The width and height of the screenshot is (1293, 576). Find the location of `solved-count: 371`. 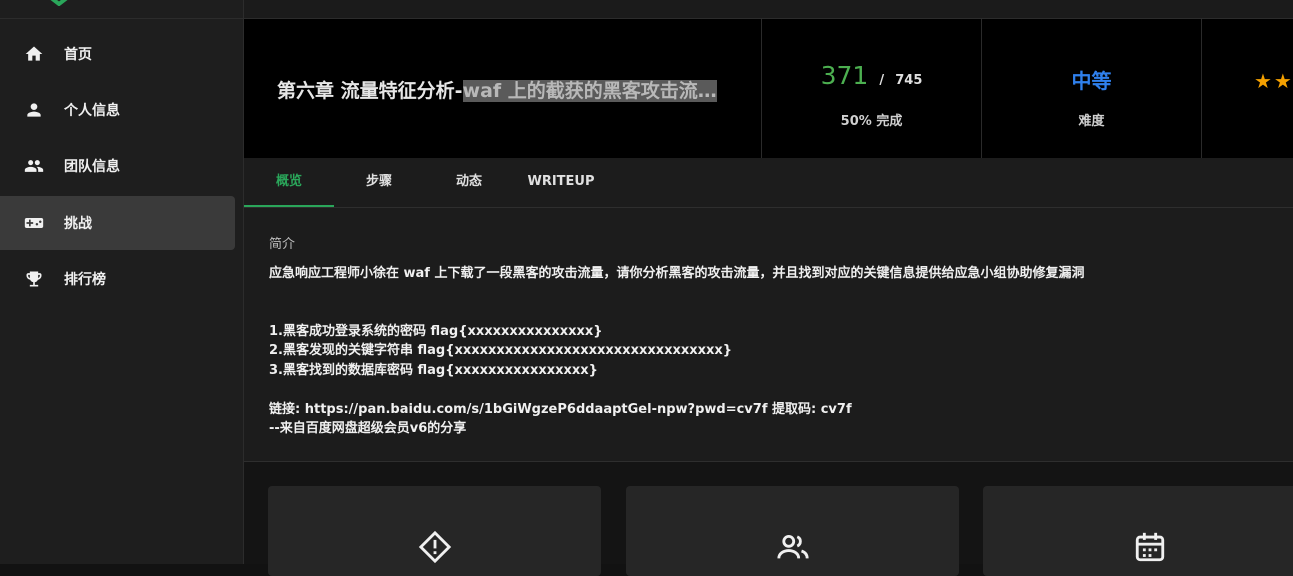

solved-count: 371 is located at coordinates (844, 75).